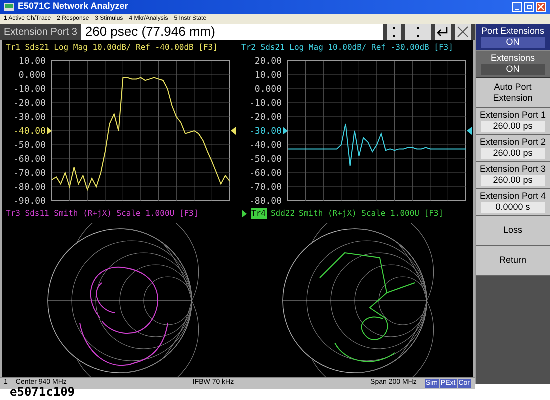 The image size is (550, 400). What do you see at coordinates (513, 31) in the screenshot?
I see `softkey-label: Port Extensions` at bounding box center [513, 31].